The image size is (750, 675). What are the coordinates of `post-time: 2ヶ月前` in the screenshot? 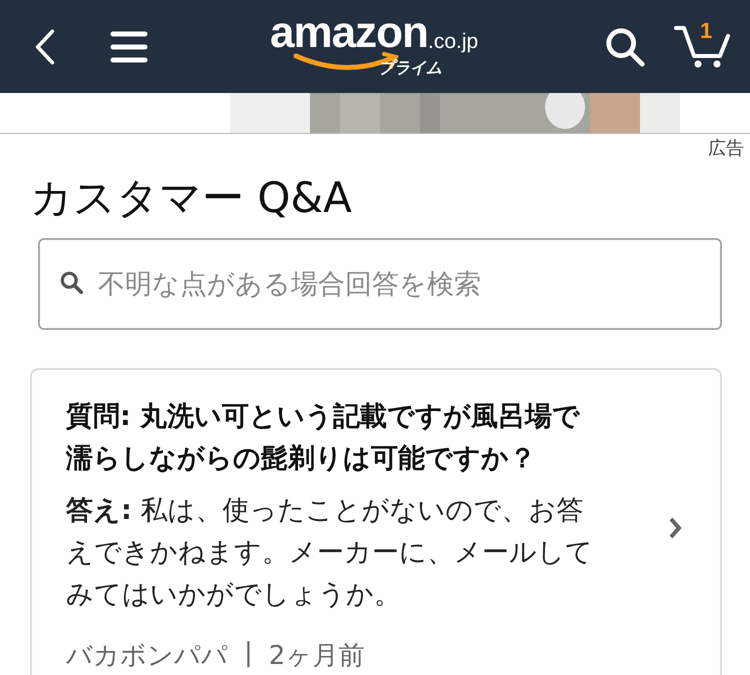 It's located at (316, 656).